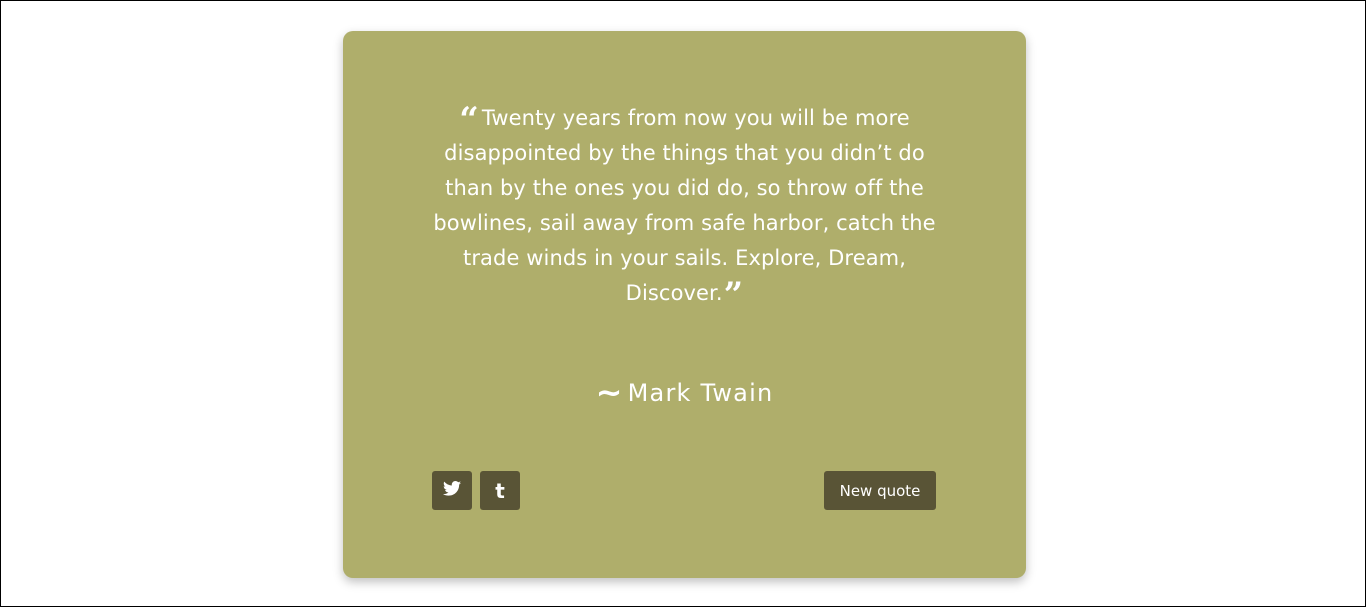 The height and width of the screenshot is (607, 1366). Describe the element at coordinates (609, 392) in the screenshot. I see `tilde-icon: ~` at that location.